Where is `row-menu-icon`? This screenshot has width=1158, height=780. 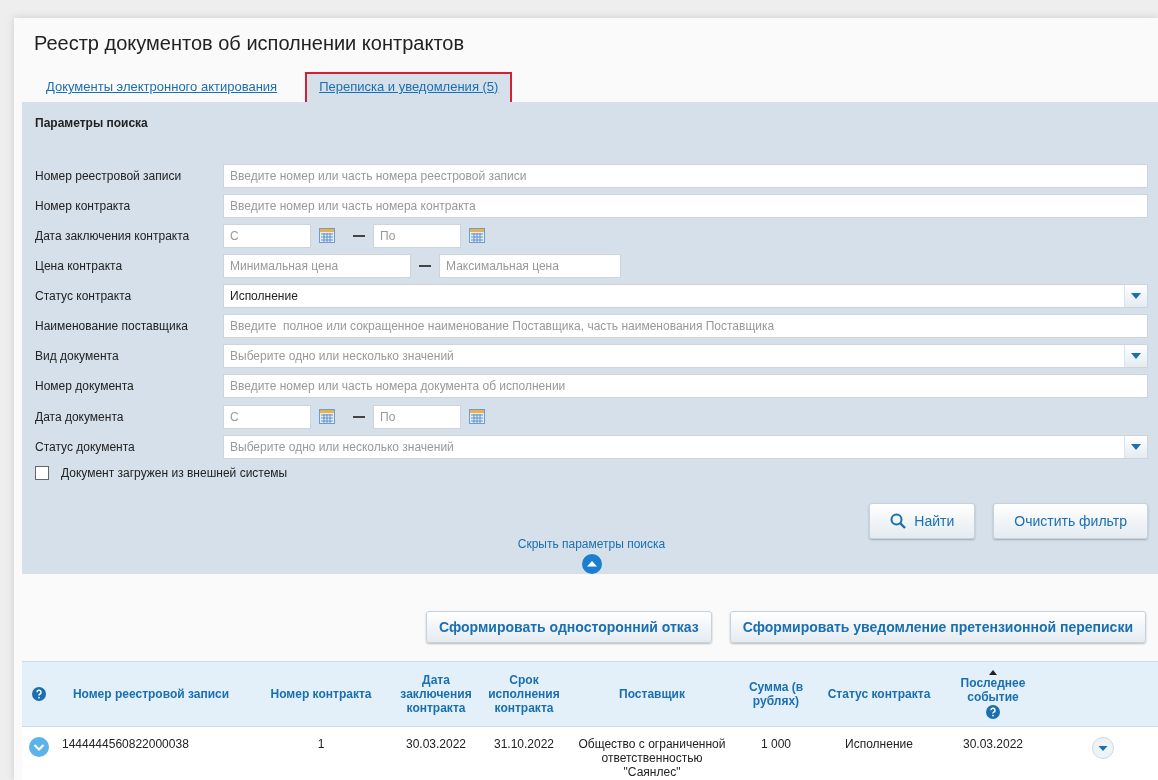 row-menu-icon is located at coordinates (1103, 748).